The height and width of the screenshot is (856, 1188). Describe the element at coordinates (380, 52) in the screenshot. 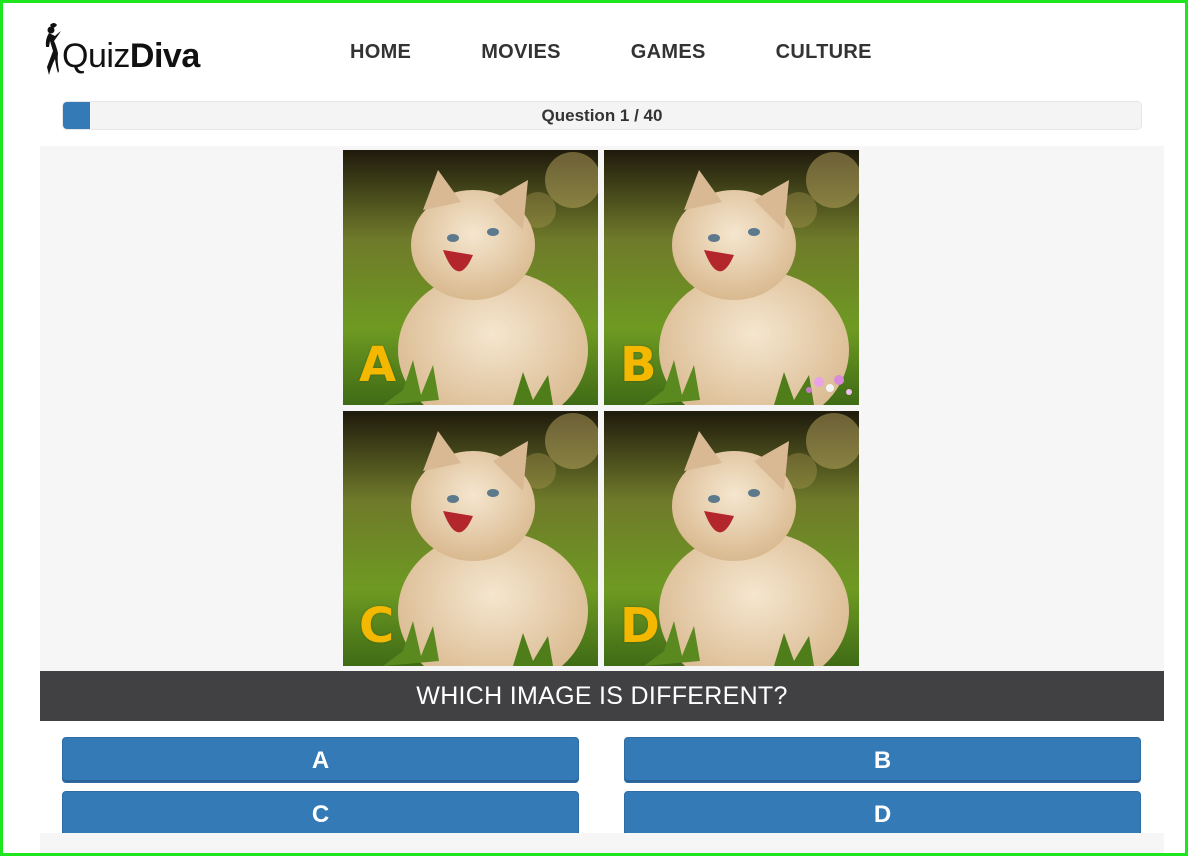

I see `nav-home: HOME` at that location.